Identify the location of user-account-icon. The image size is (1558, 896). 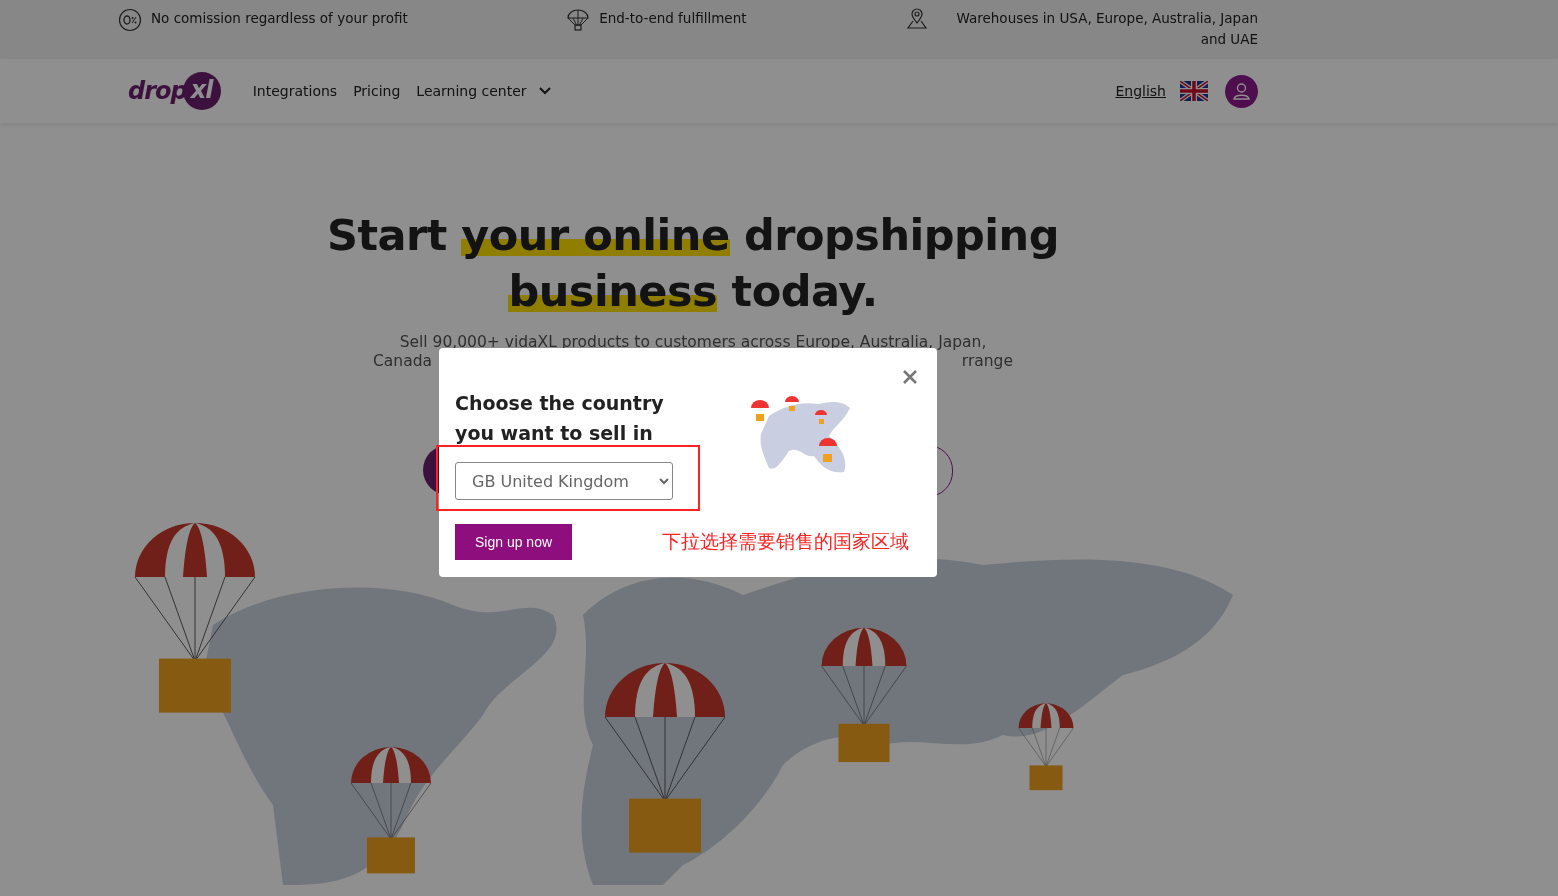
(1241, 91).